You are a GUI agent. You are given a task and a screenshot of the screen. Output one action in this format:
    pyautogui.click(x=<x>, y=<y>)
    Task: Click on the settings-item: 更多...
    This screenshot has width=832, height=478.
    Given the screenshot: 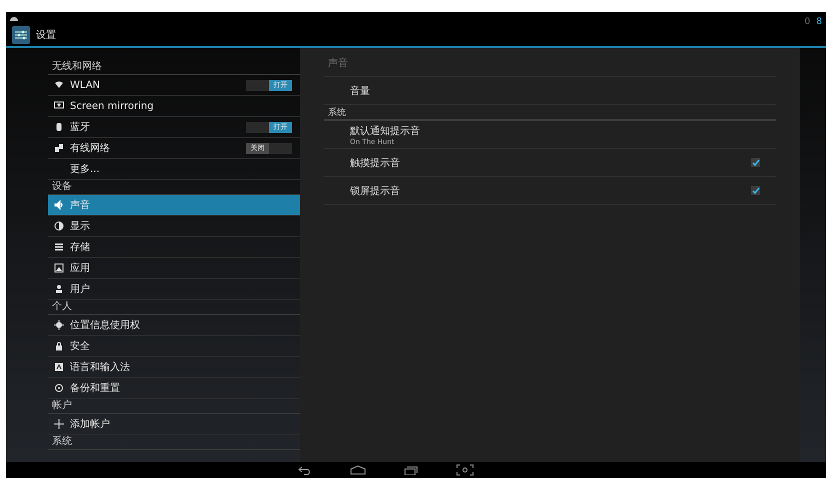 What is the action you would take?
    pyautogui.click(x=174, y=169)
    